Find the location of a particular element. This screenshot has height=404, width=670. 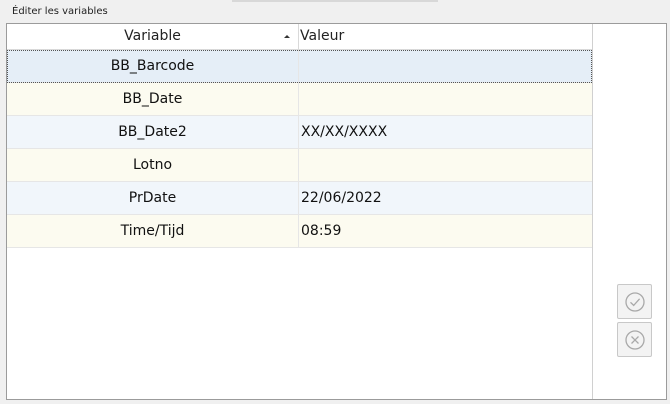

row-focus-rectangle is located at coordinates (299, 66).